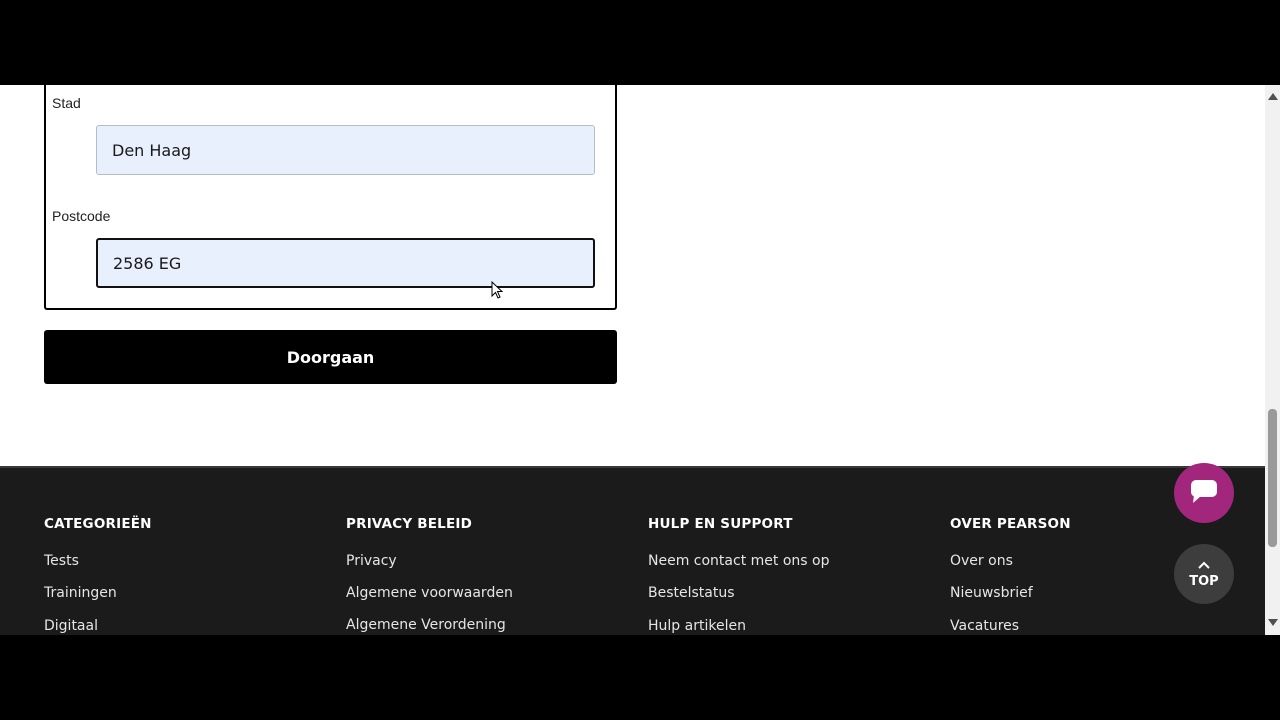  Describe the element at coordinates (429, 593) in the screenshot. I see `footer-link-terms: Algemene voorwaarden` at that location.